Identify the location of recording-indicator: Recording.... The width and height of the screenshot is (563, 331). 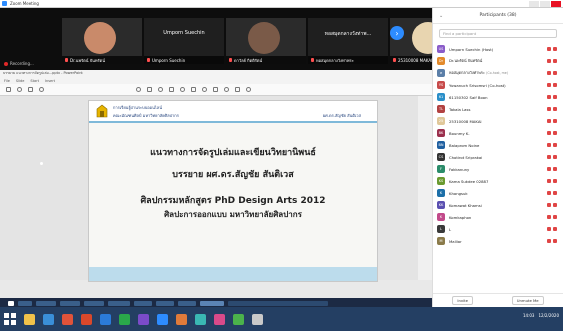
(19, 63).